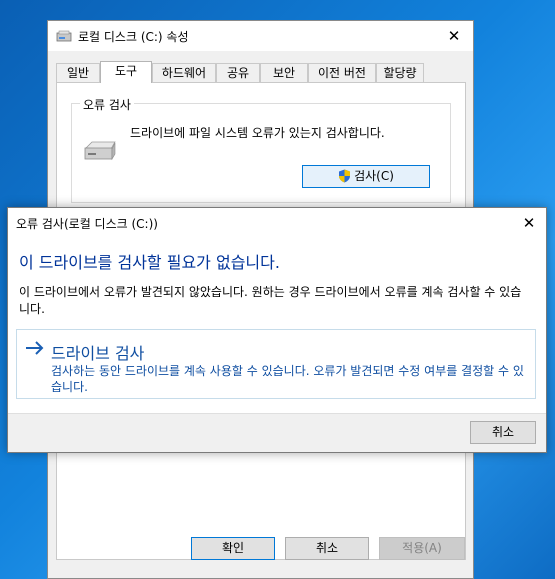 The image size is (555, 579). What do you see at coordinates (133, 37) in the screenshot?
I see `properties-title: 로컬 디스크 (C:) 속성` at bounding box center [133, 37].